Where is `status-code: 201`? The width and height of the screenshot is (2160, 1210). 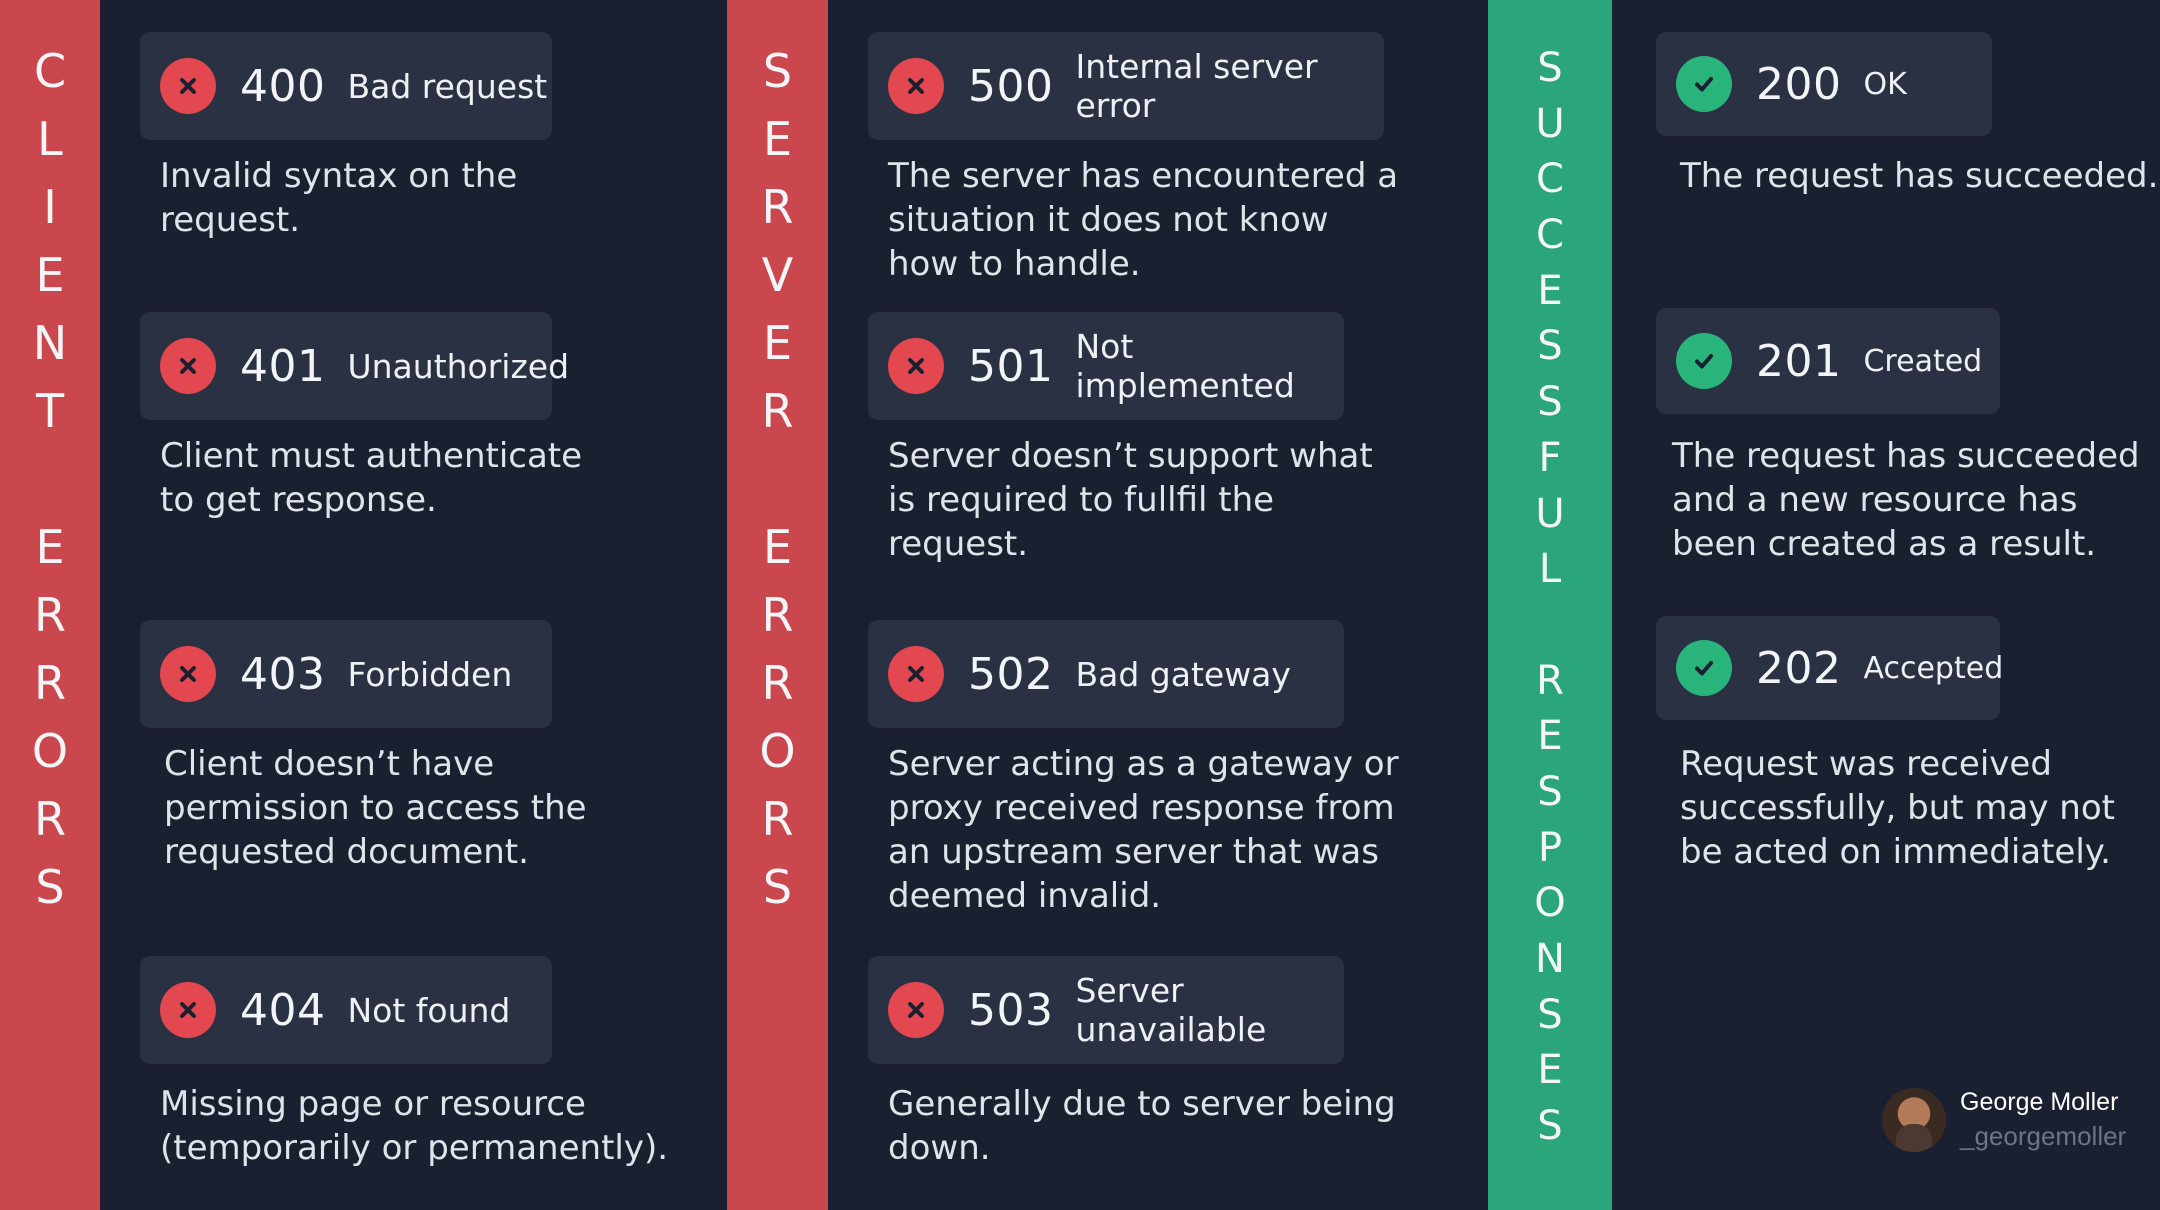 status-code: 201 is located at coordinates (1799, 361).